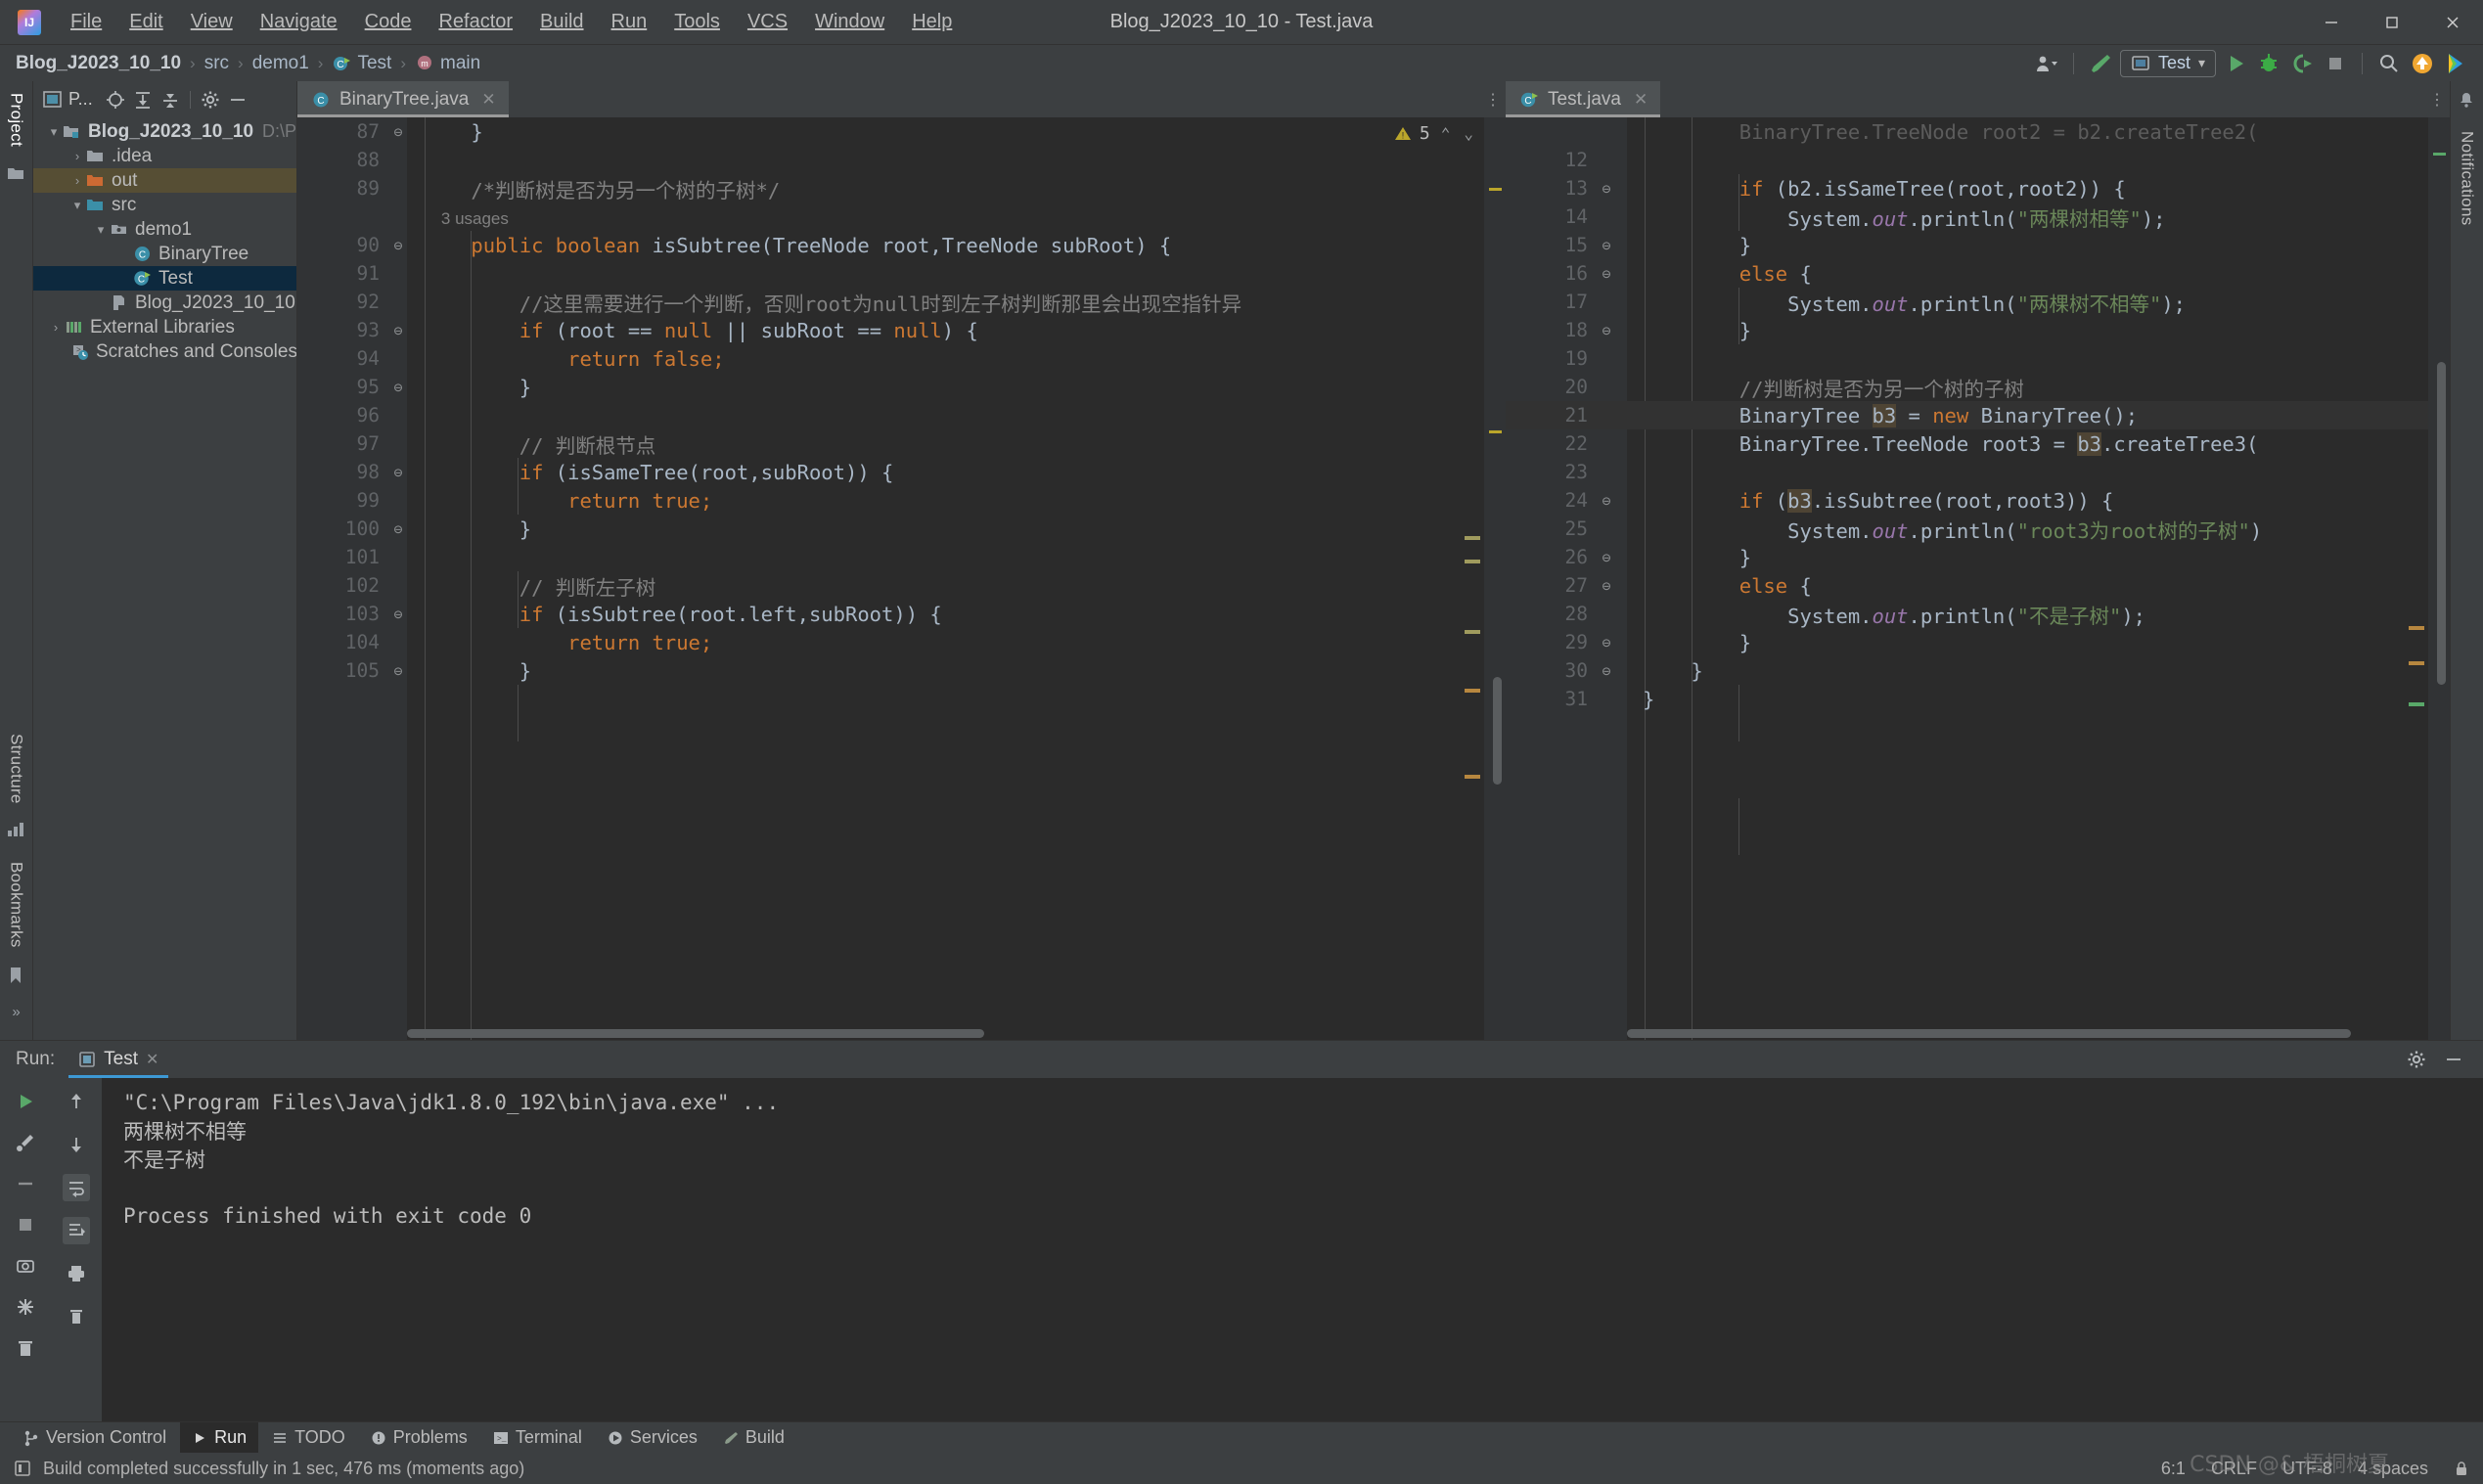 This screenshot has height=1484, width=2483. I want to click on code-line: 97 // 判断根节点, so click(901, 443).